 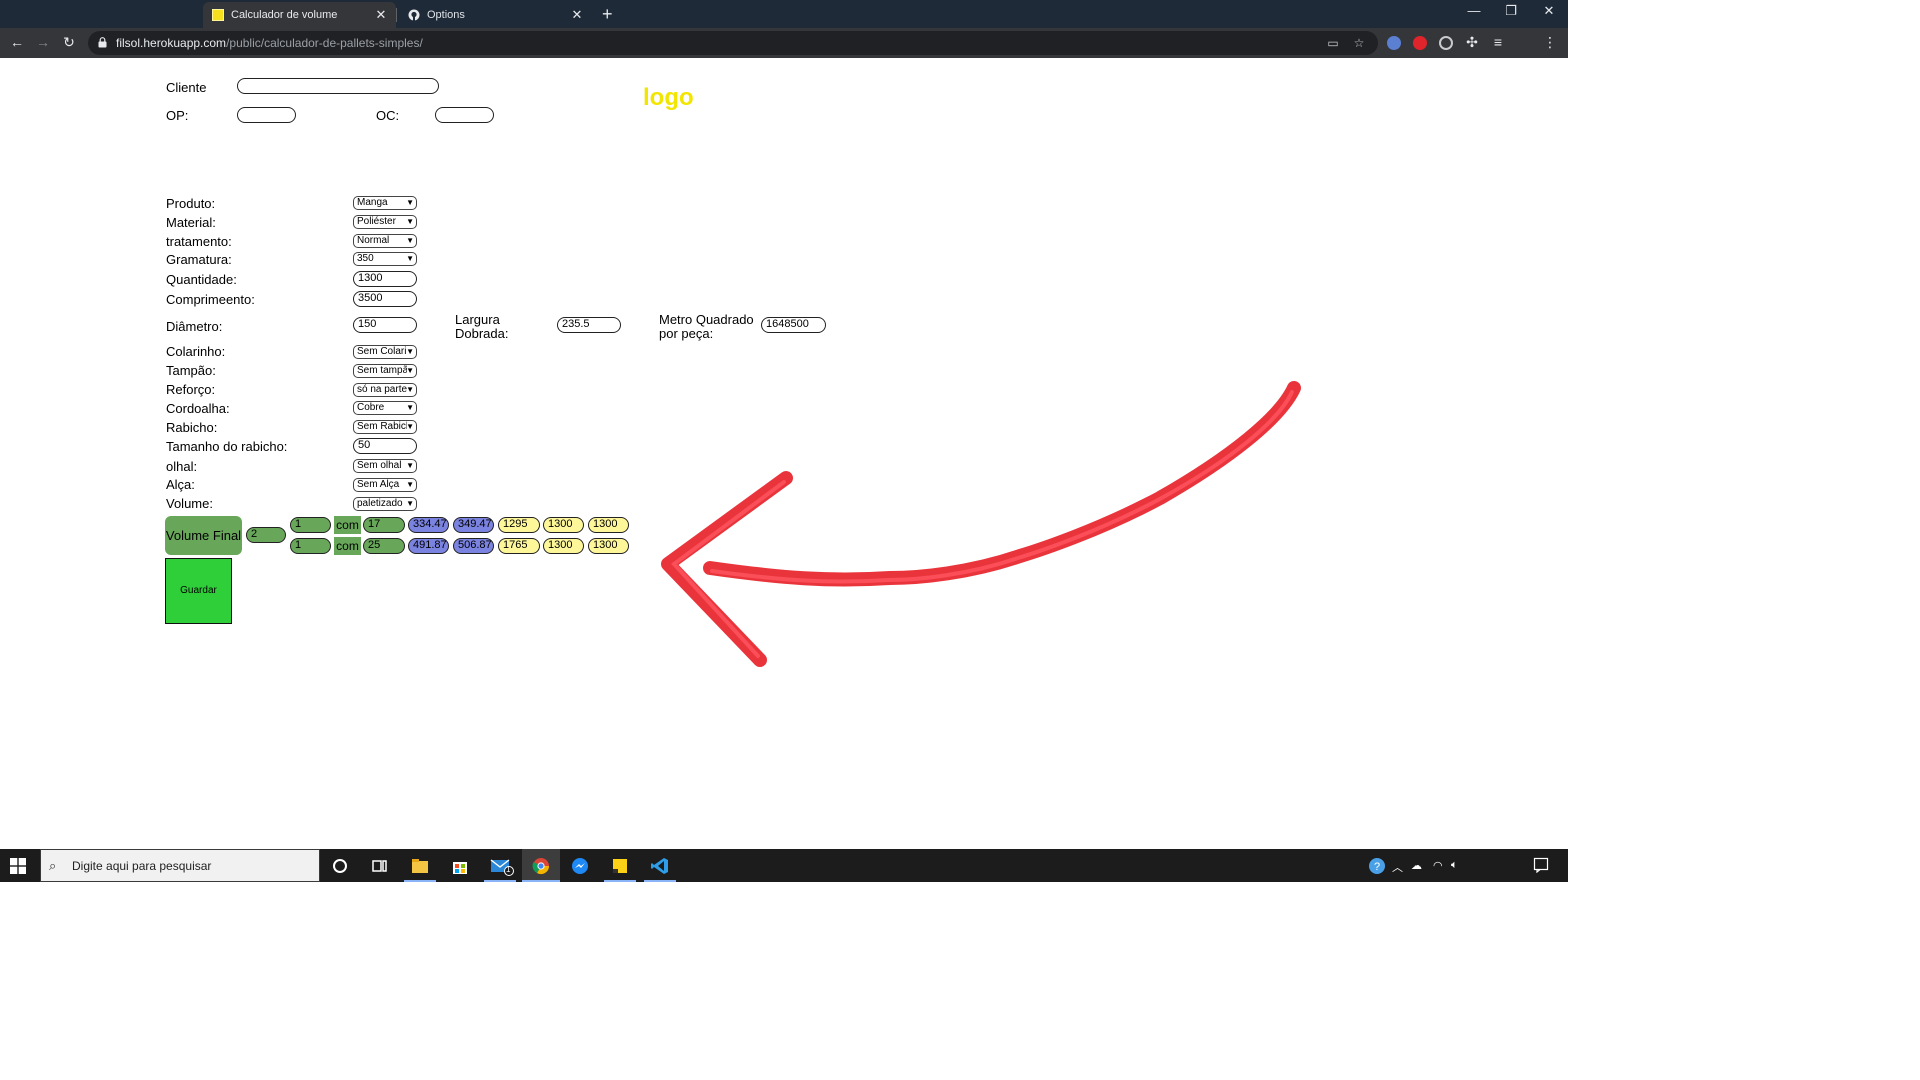 What do you see at coordinates (460, 866) in the screenshot?
I see `store-icon` at bounding box center [460, 866].